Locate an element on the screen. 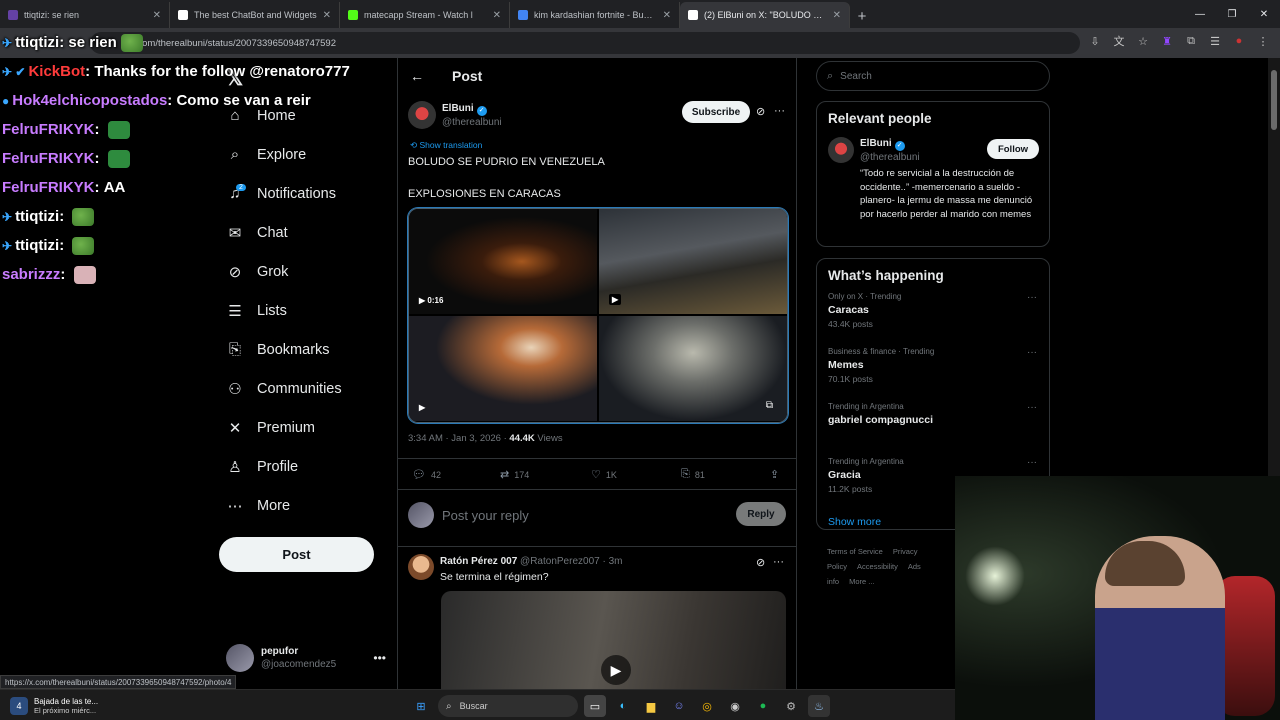 This screenshot has height=720, width=1280. follow-button: Follow is located at coordinates (1013, 149).